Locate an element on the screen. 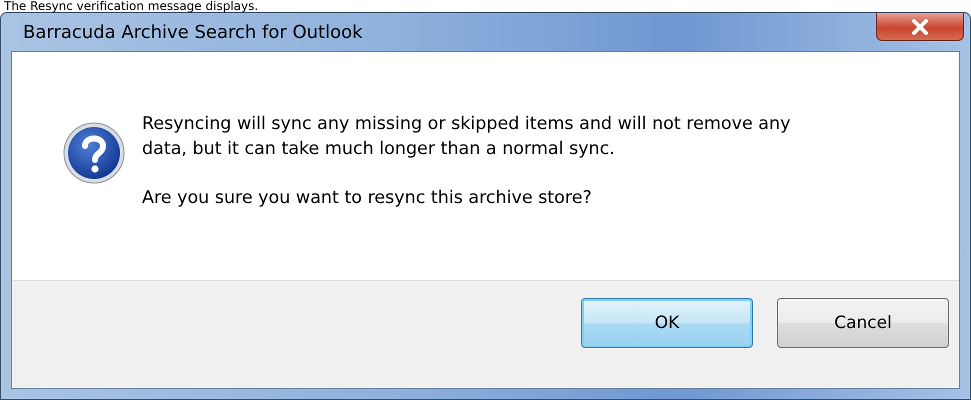  close-button is located at coordinates (920, 27).